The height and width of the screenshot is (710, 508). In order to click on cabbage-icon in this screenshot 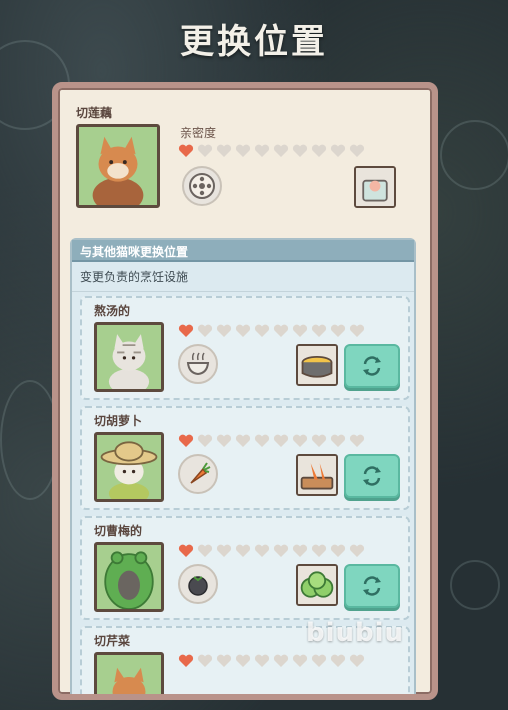, I will do `click(317, 585)`.